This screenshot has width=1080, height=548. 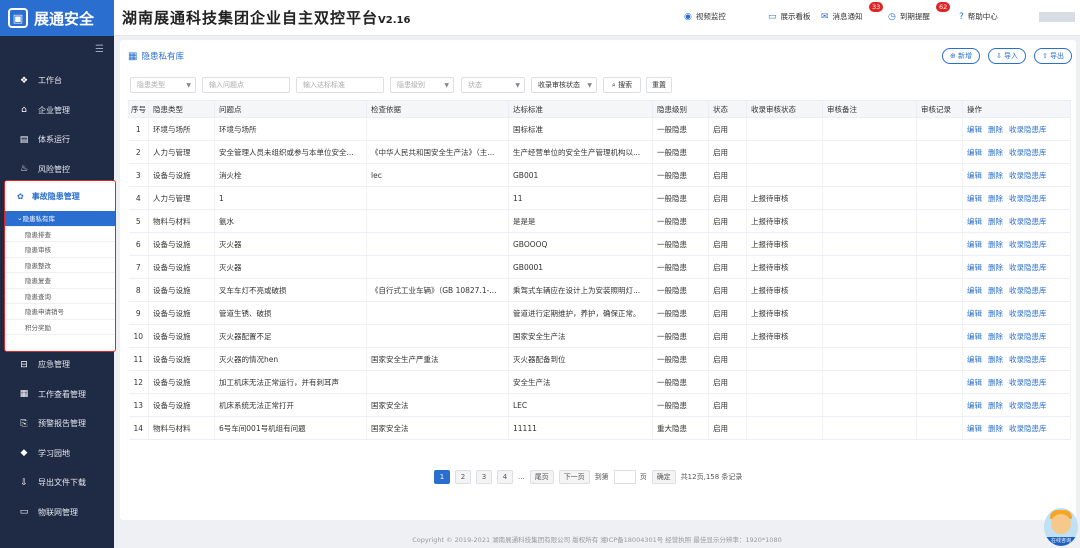 I want to click on sidebar-item-emergency: ⊟ 应急管理, so click(x=57, y=365).